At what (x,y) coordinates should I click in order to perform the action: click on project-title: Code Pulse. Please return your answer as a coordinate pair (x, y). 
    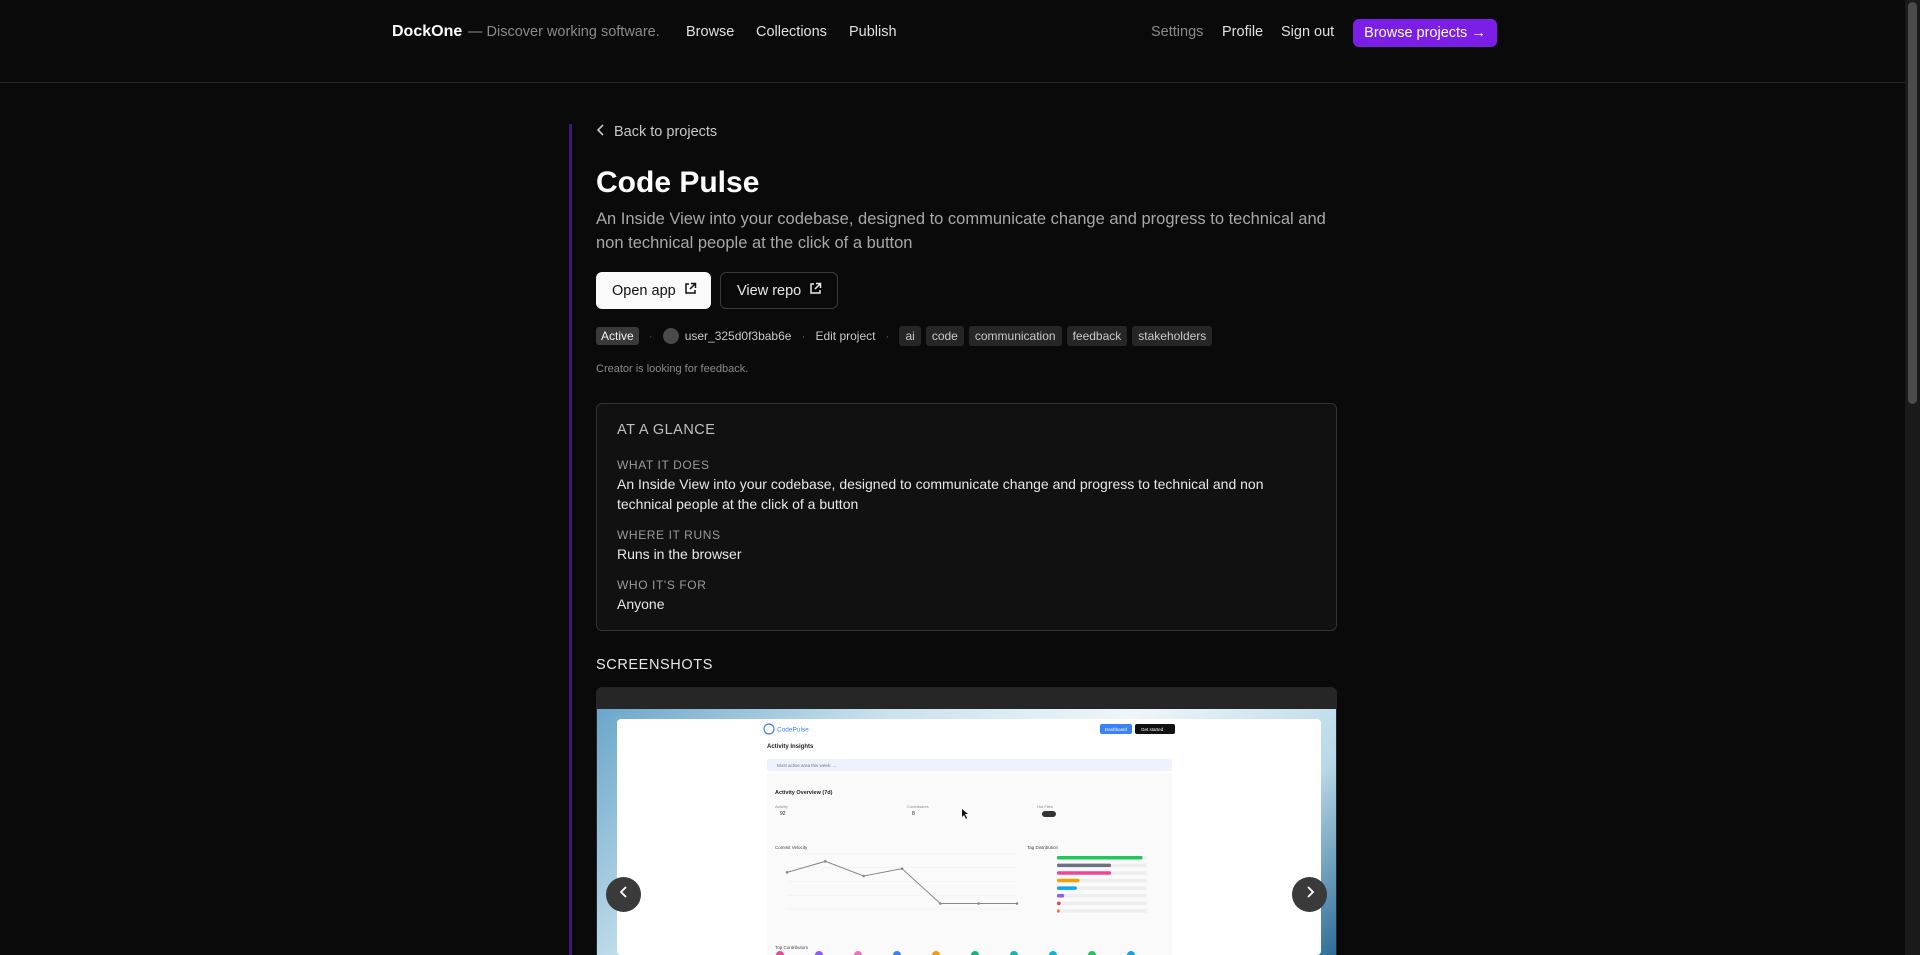
    Looking at the image, I should click on (678, 182).